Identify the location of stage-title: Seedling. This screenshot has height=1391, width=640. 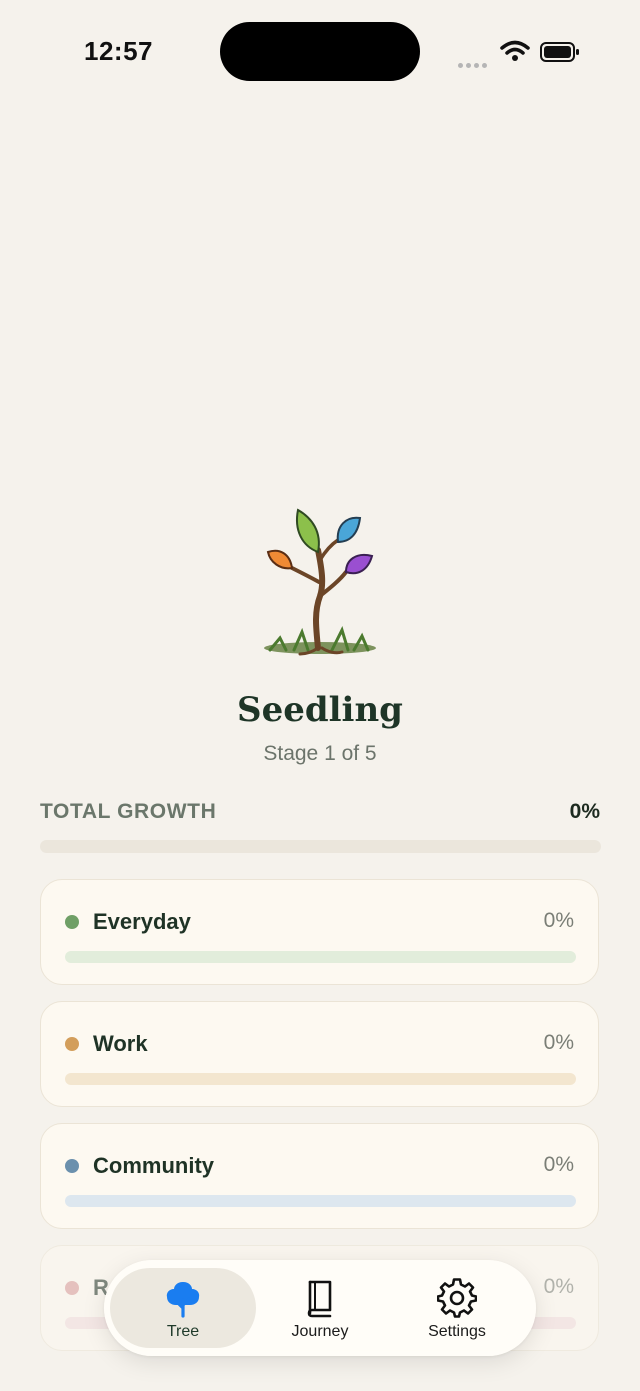
(320, 710).